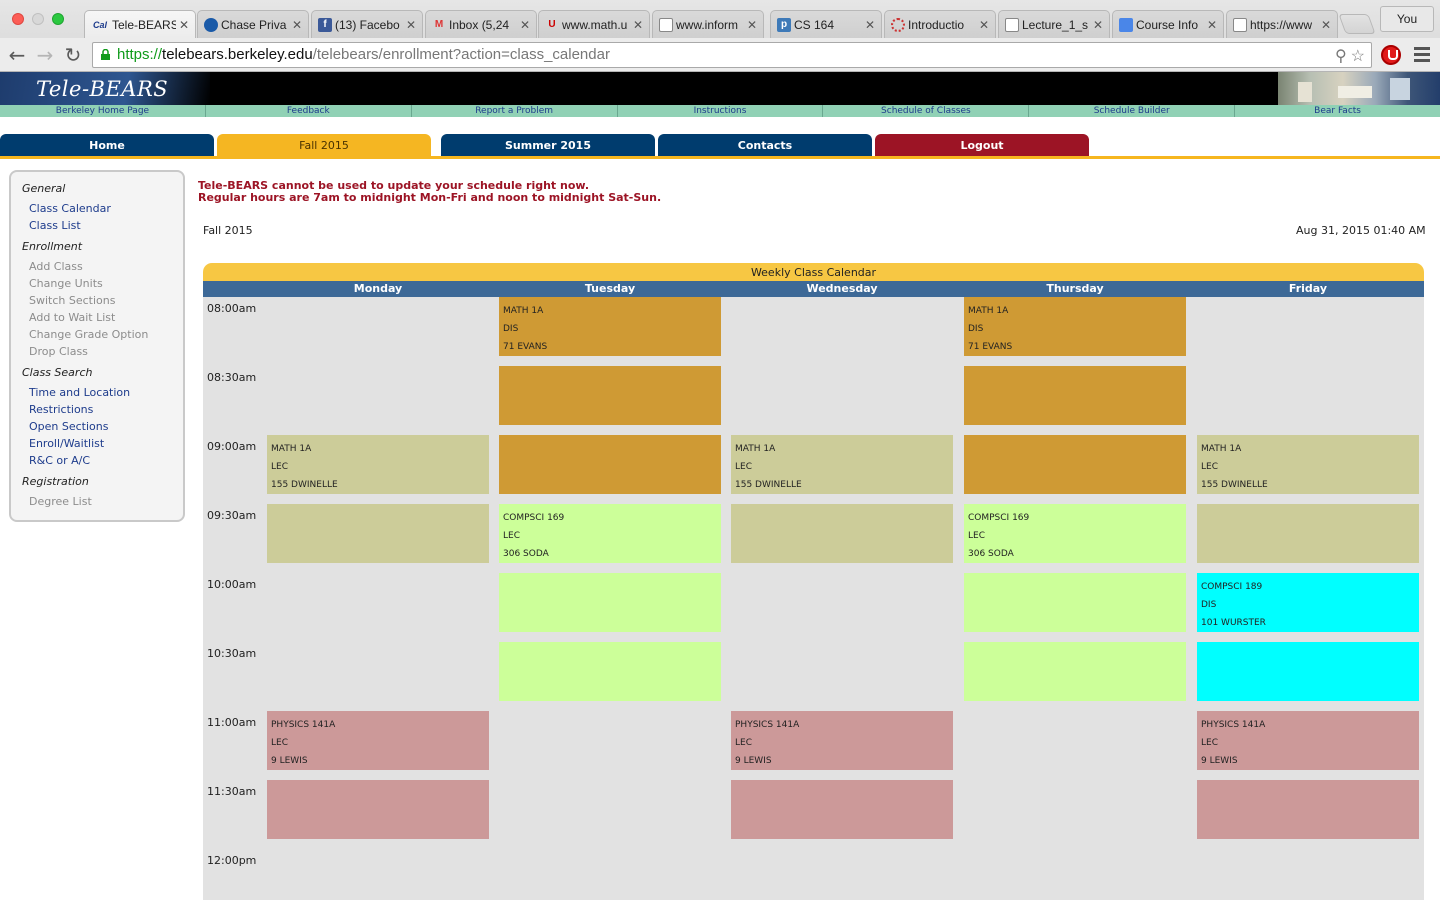  Describe the element at coordinates (515, 111) in the screenshot. I see `site-link: Report a Problem` at that location.